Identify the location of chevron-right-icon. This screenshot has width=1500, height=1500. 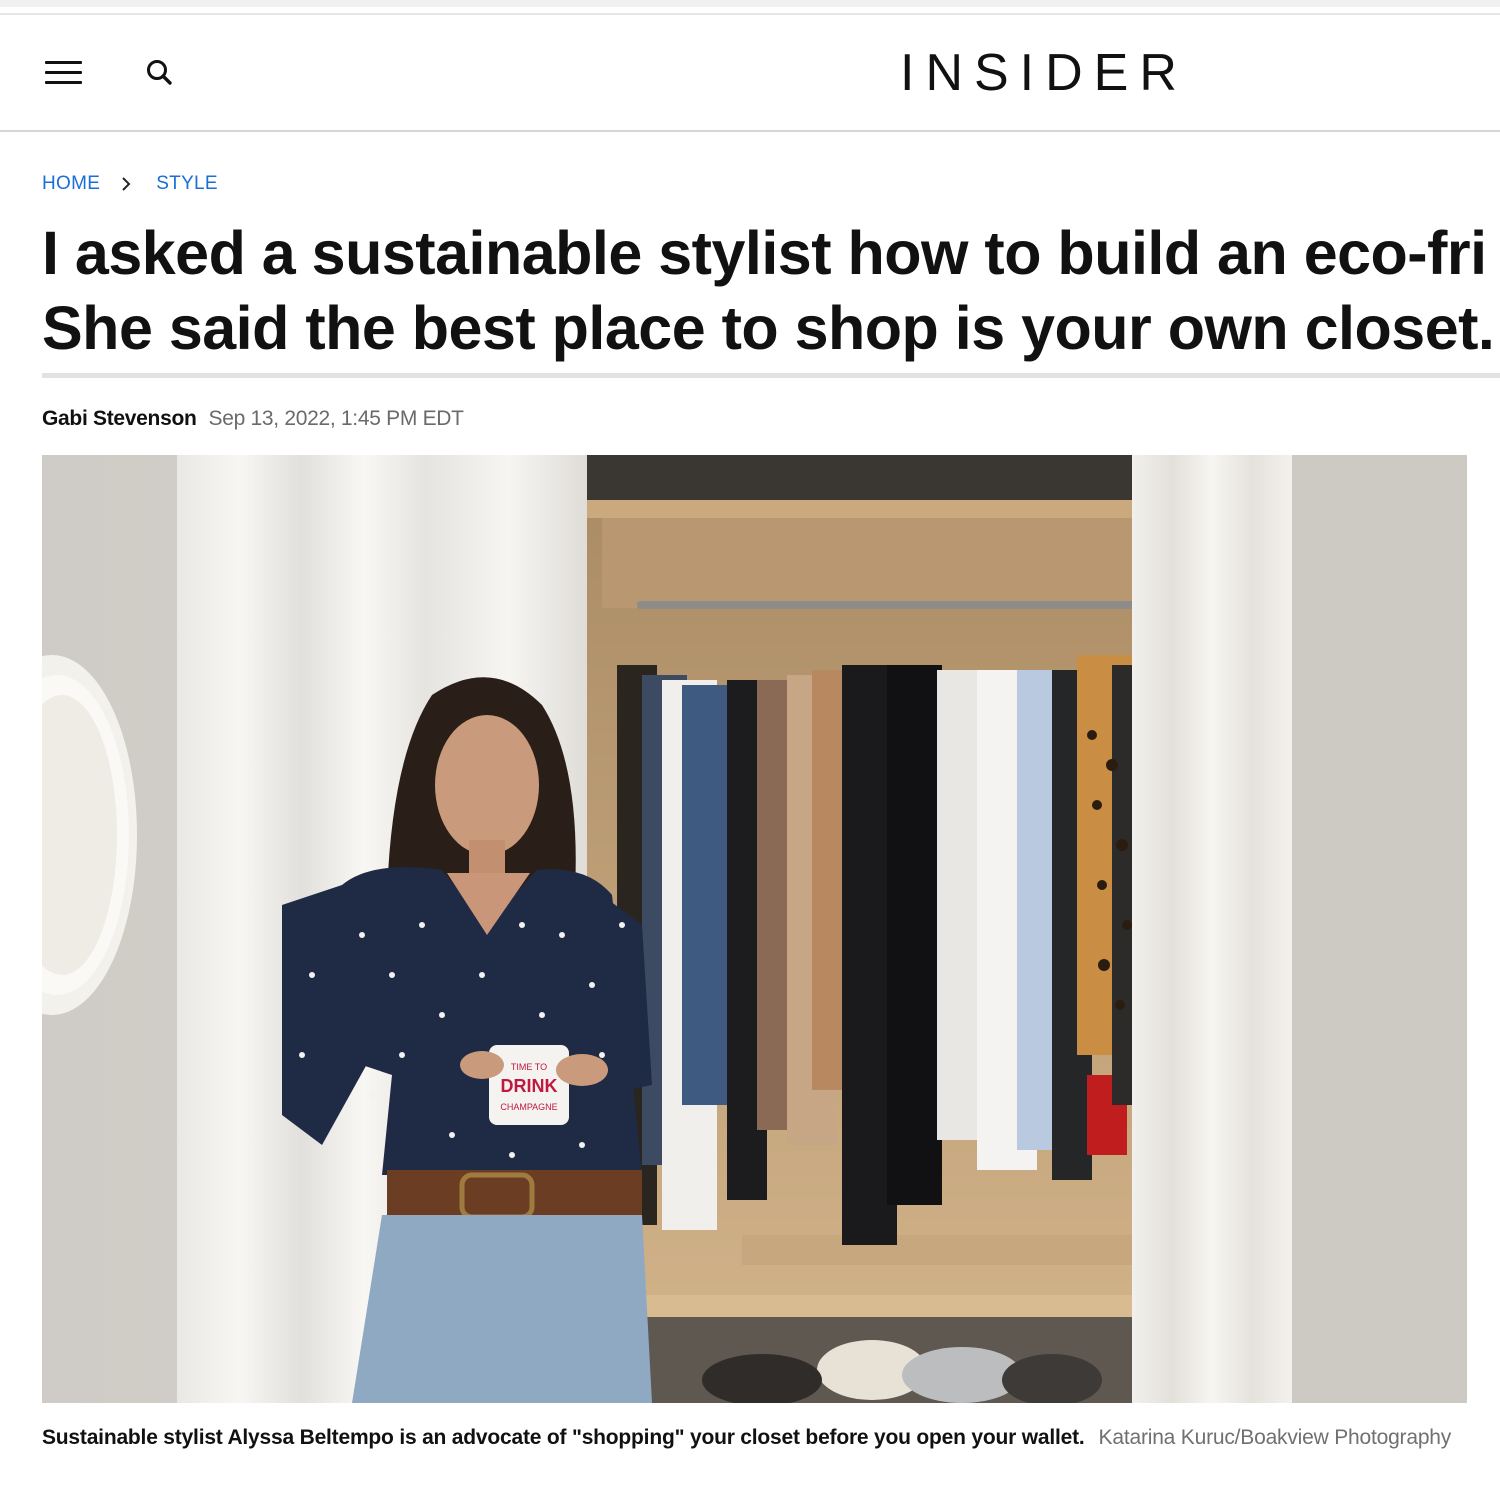
(126, 184).